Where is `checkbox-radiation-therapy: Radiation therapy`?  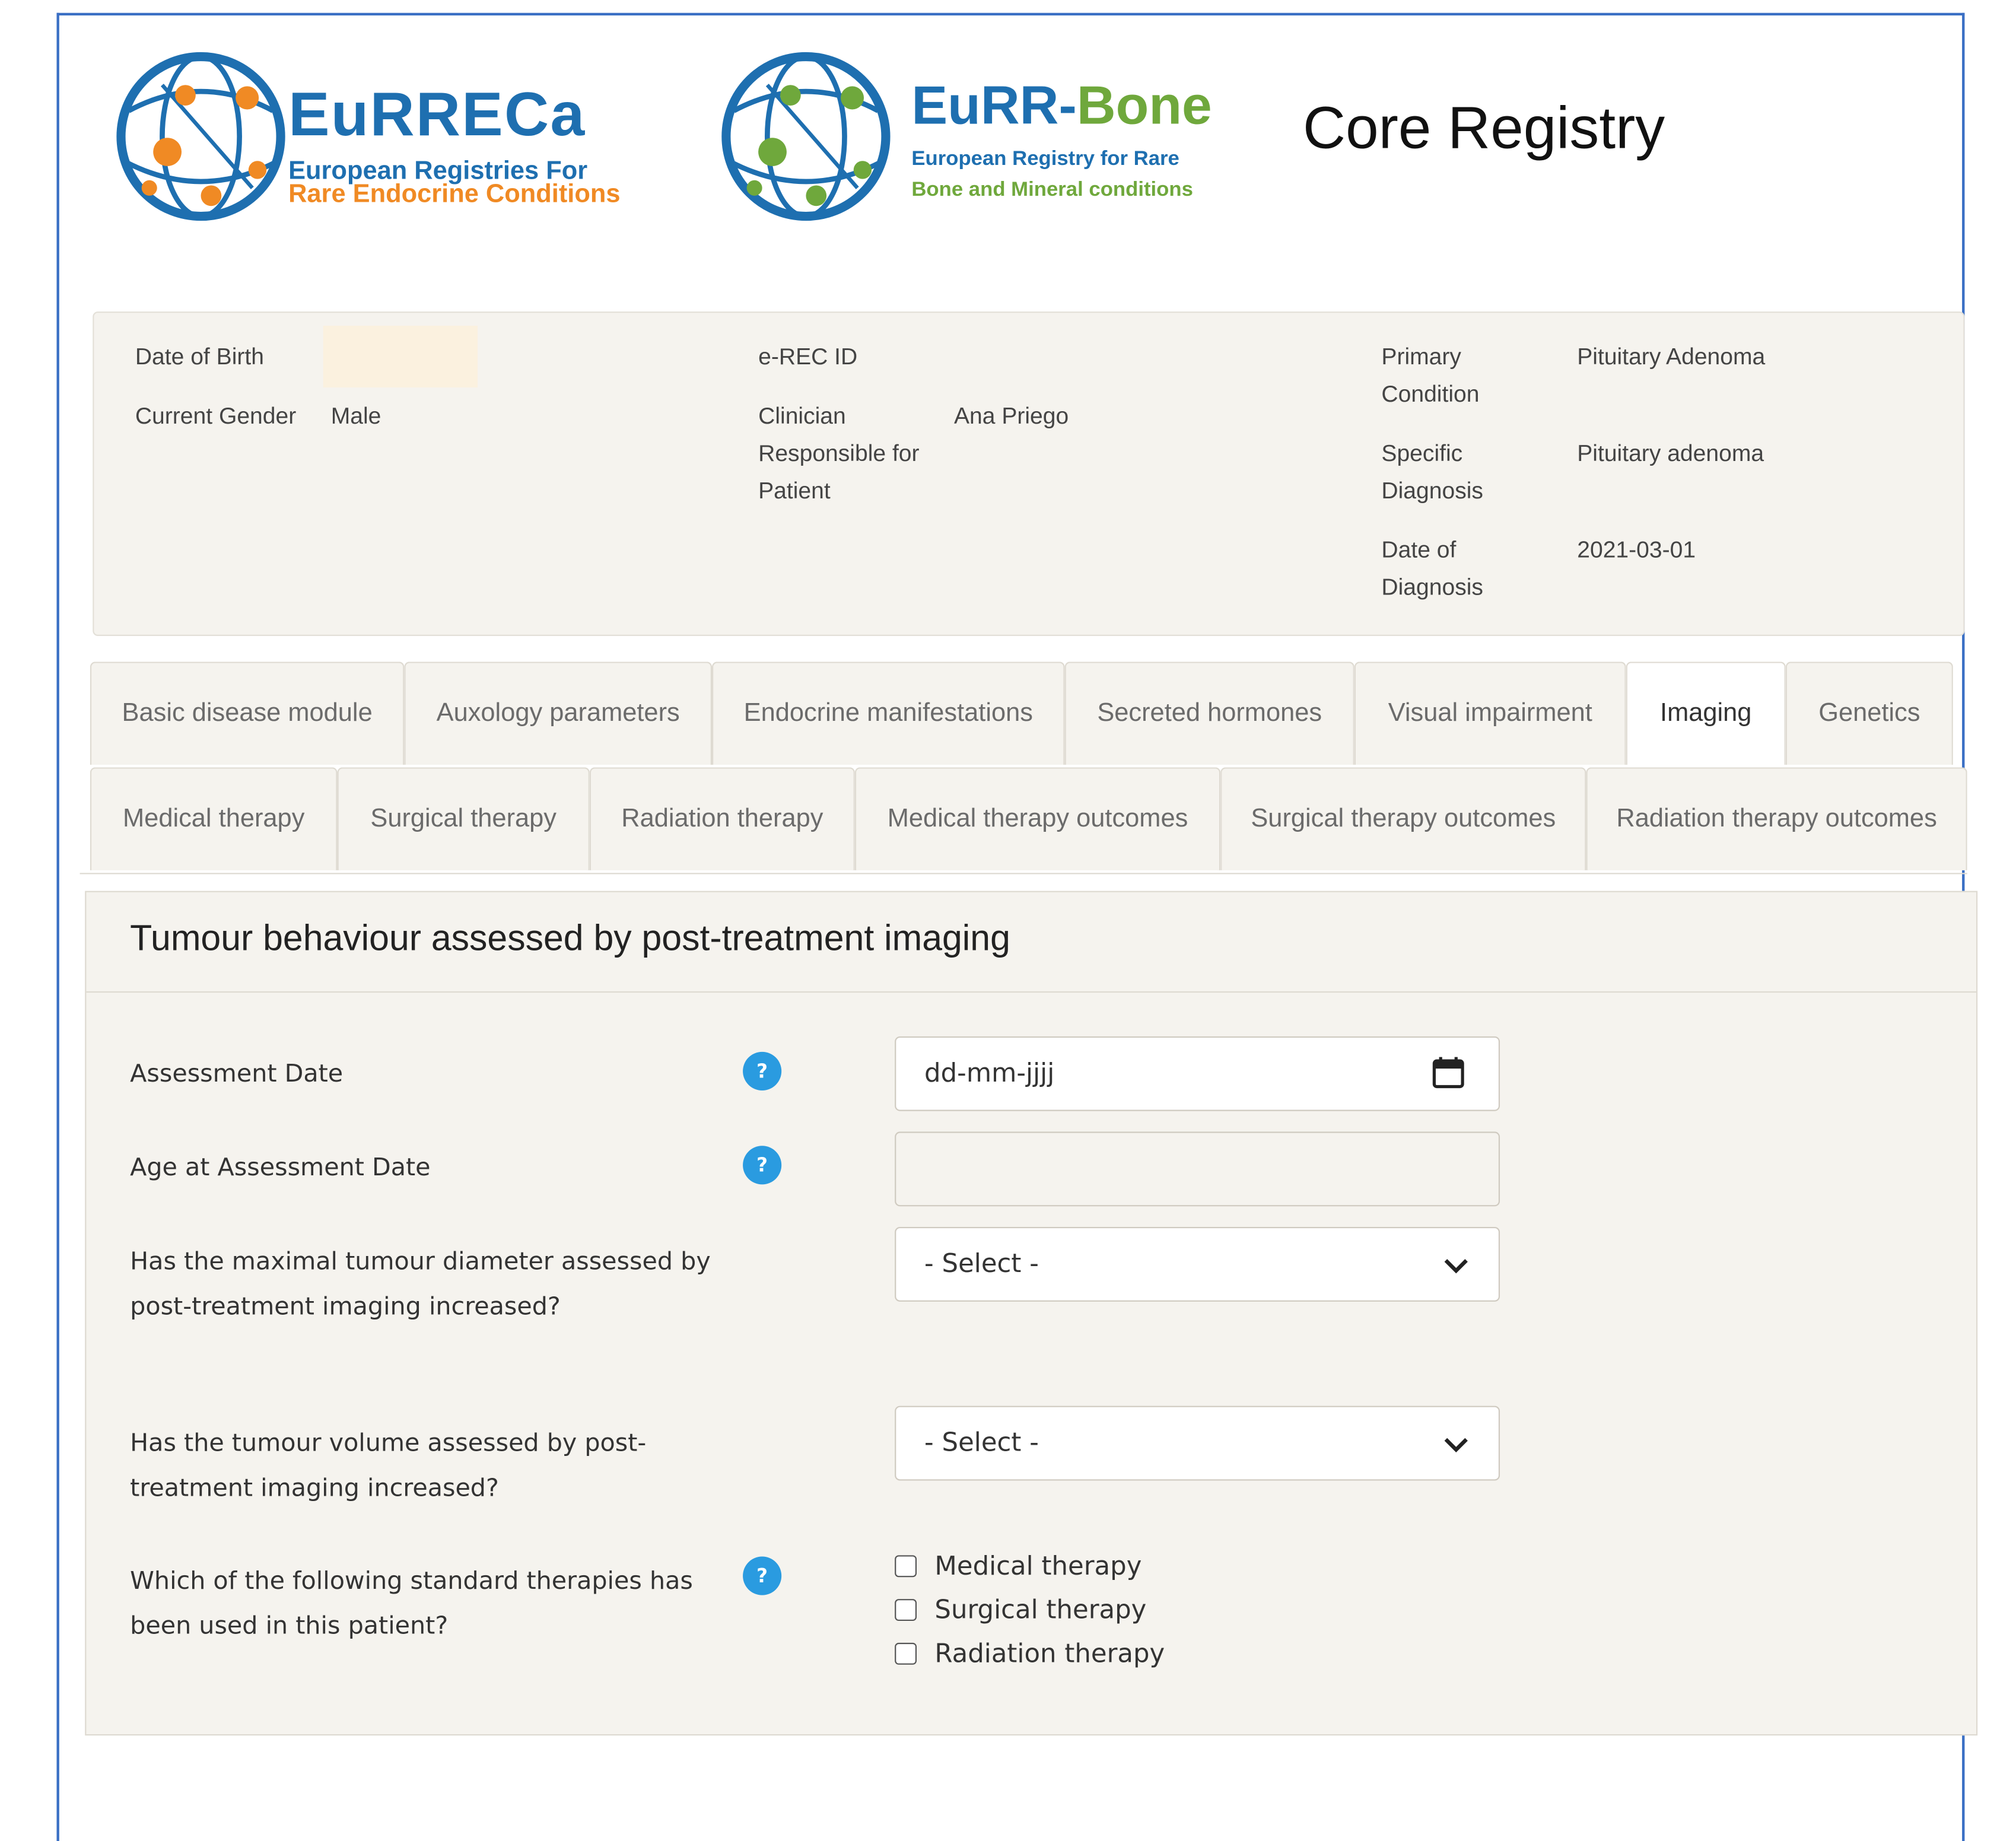
checkbox-radiation-therapy: Radiation therapy is located at coordinates (1030, 1653).